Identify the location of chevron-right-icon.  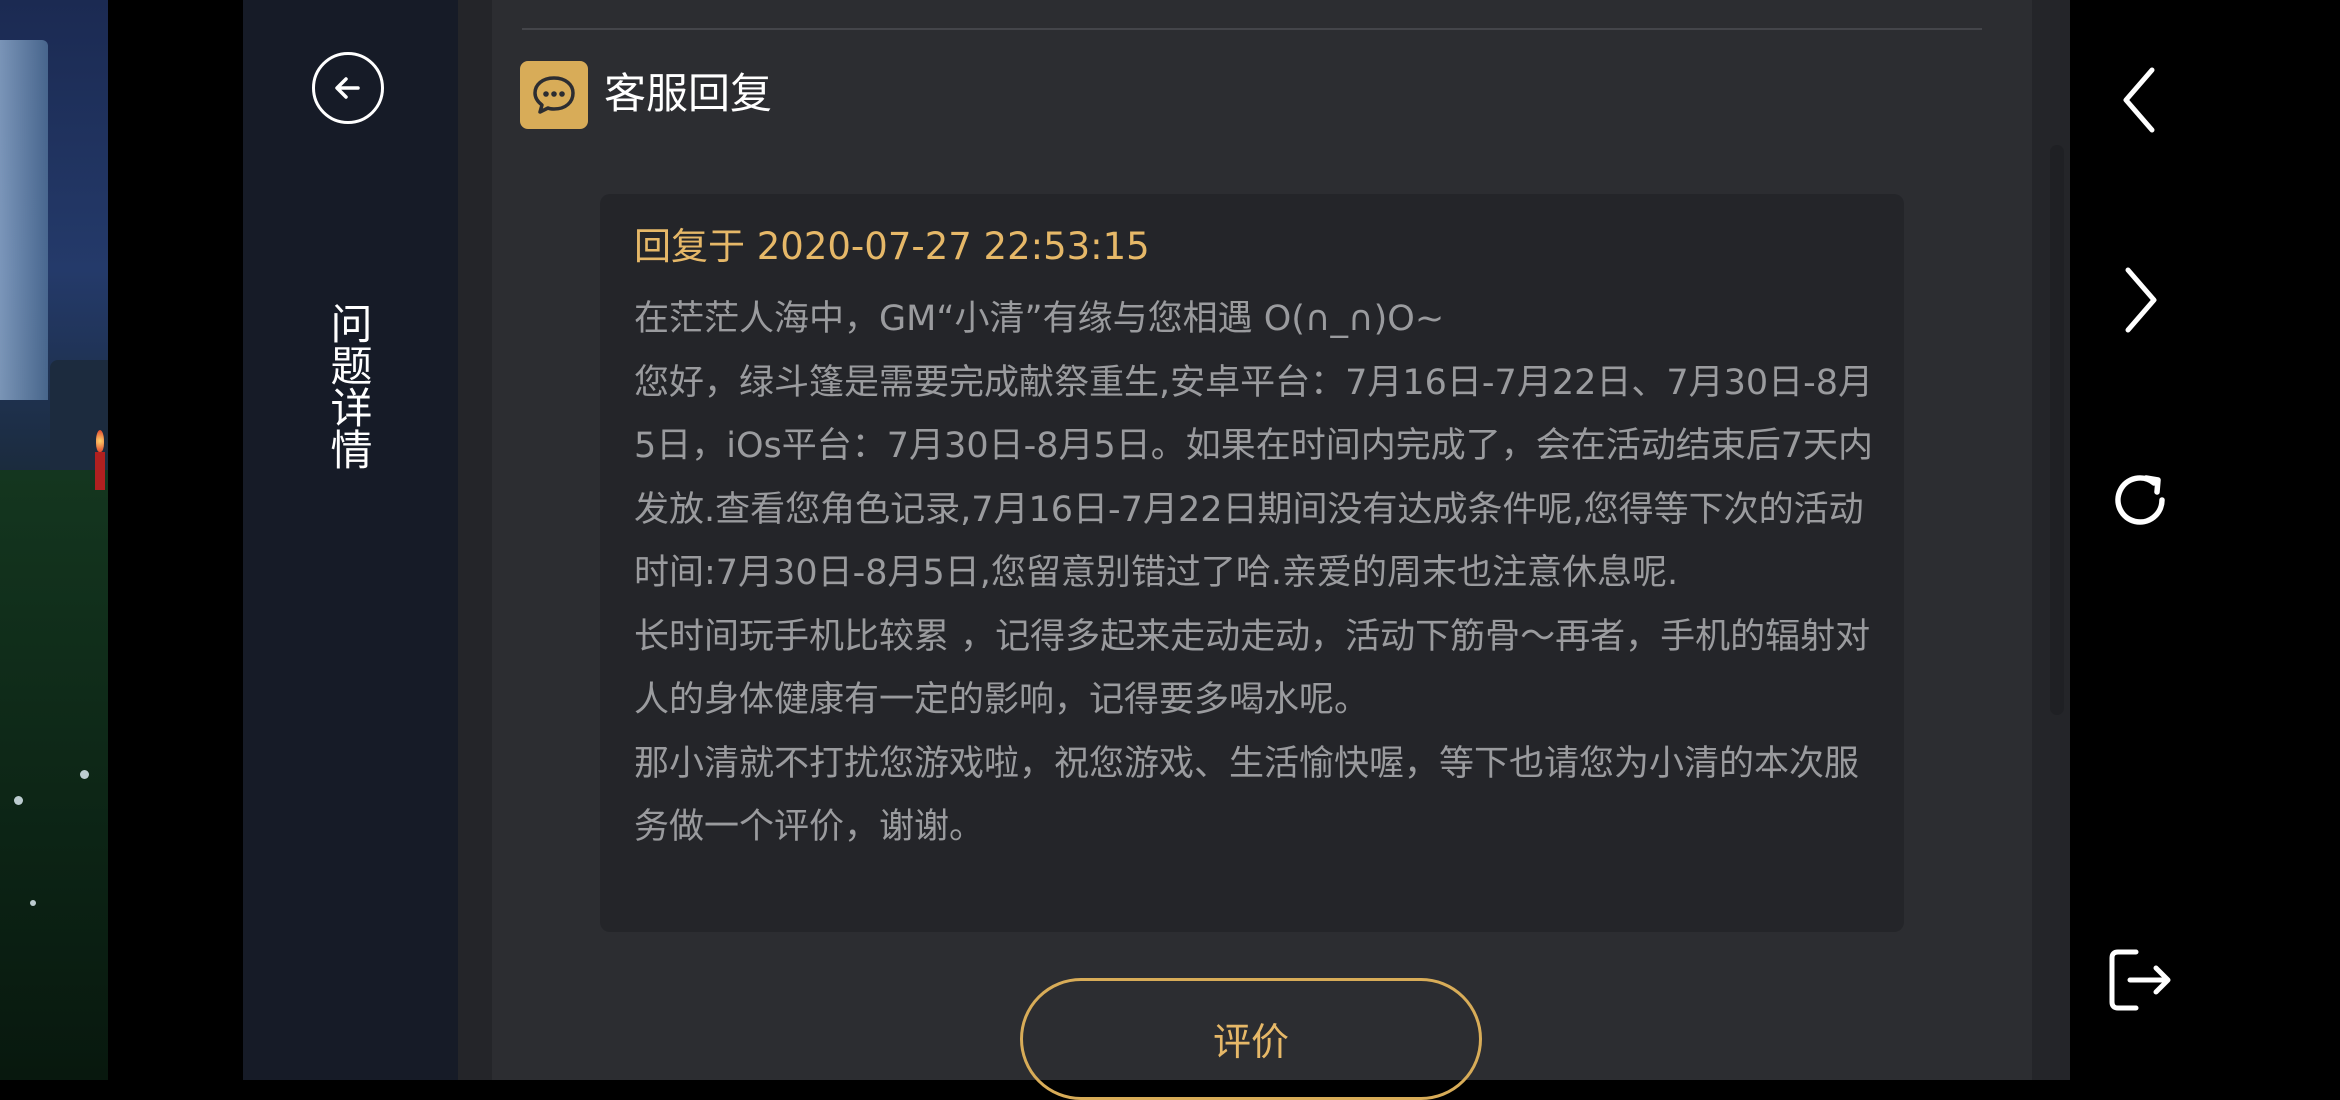
(2141, 300).